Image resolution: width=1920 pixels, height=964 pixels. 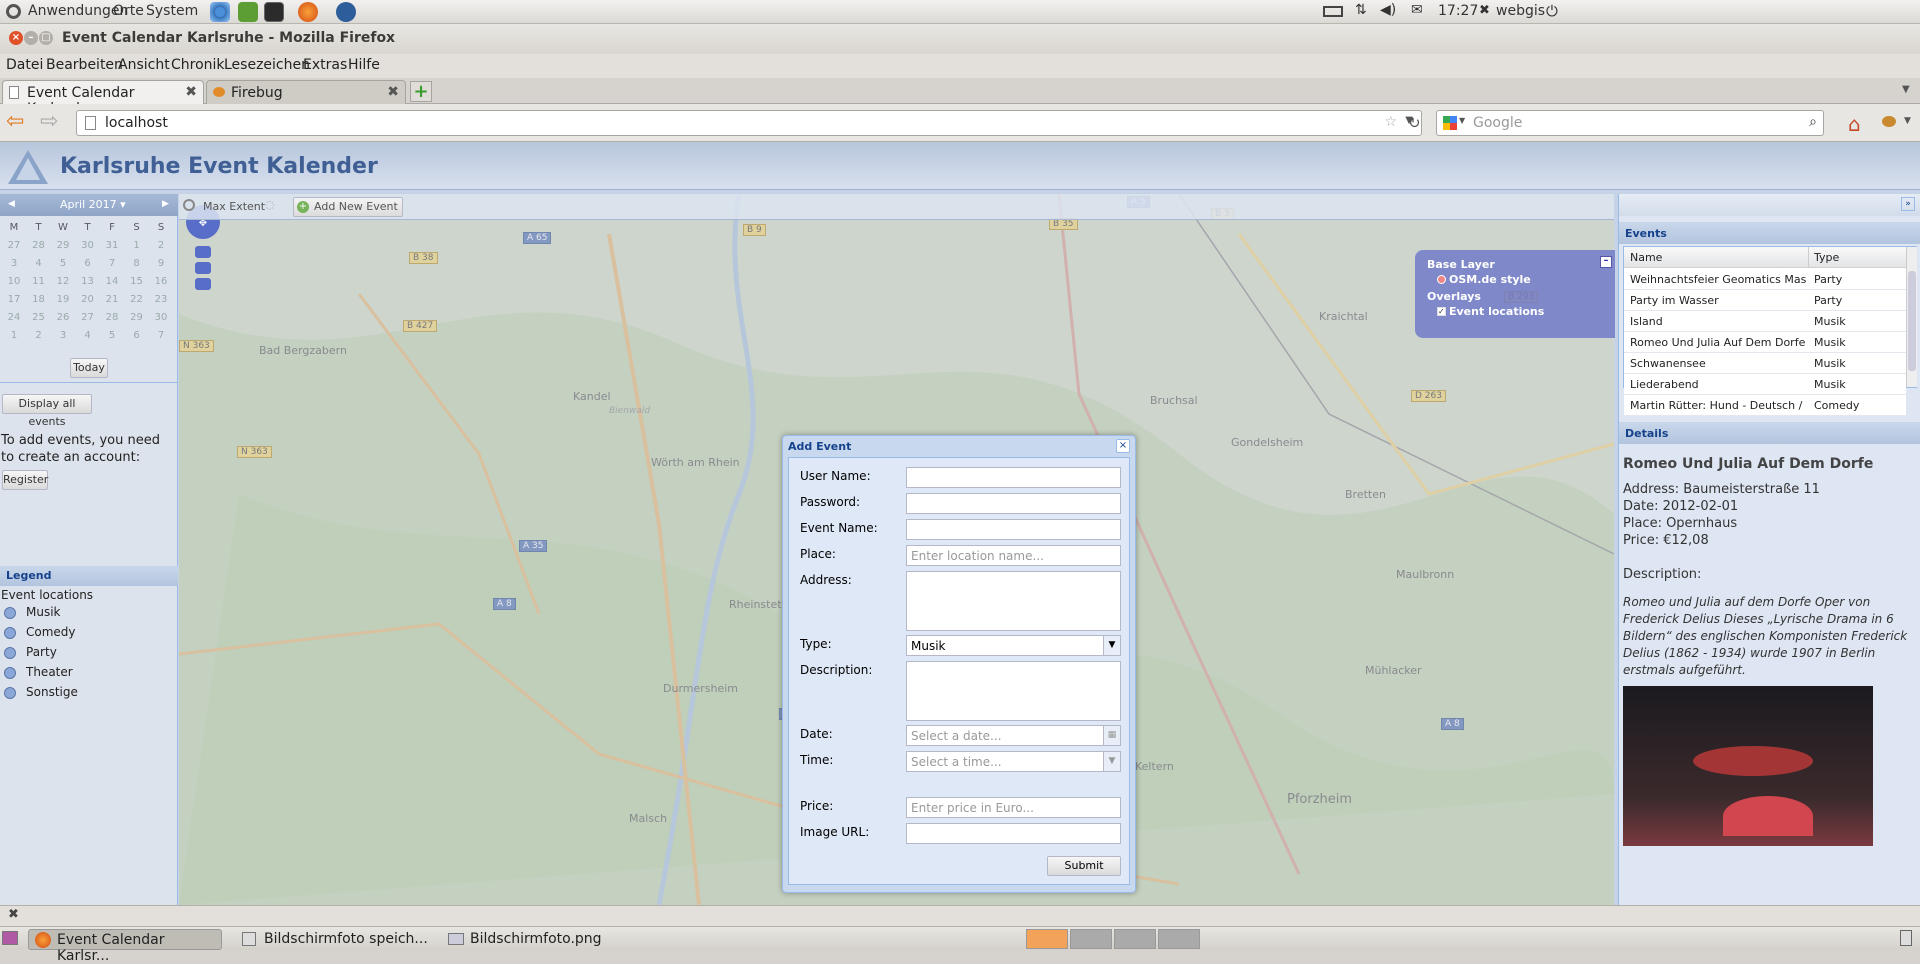 What do you see at coordinates (165, 204) in the screenshot?
I see `next-month-icon: ▶` at bounding box center [165, 204].